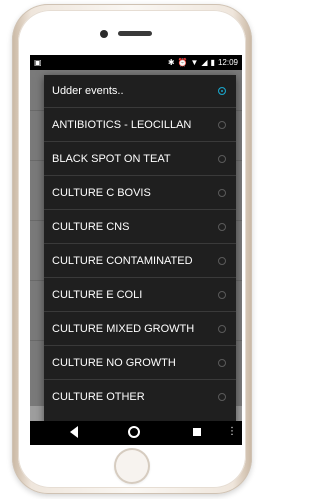 Image resolution: width=320 pixels, height=499 pixels. I want to click on option-item: ANTIBIOTICS - LEOCILLAN, so click(140, 125).